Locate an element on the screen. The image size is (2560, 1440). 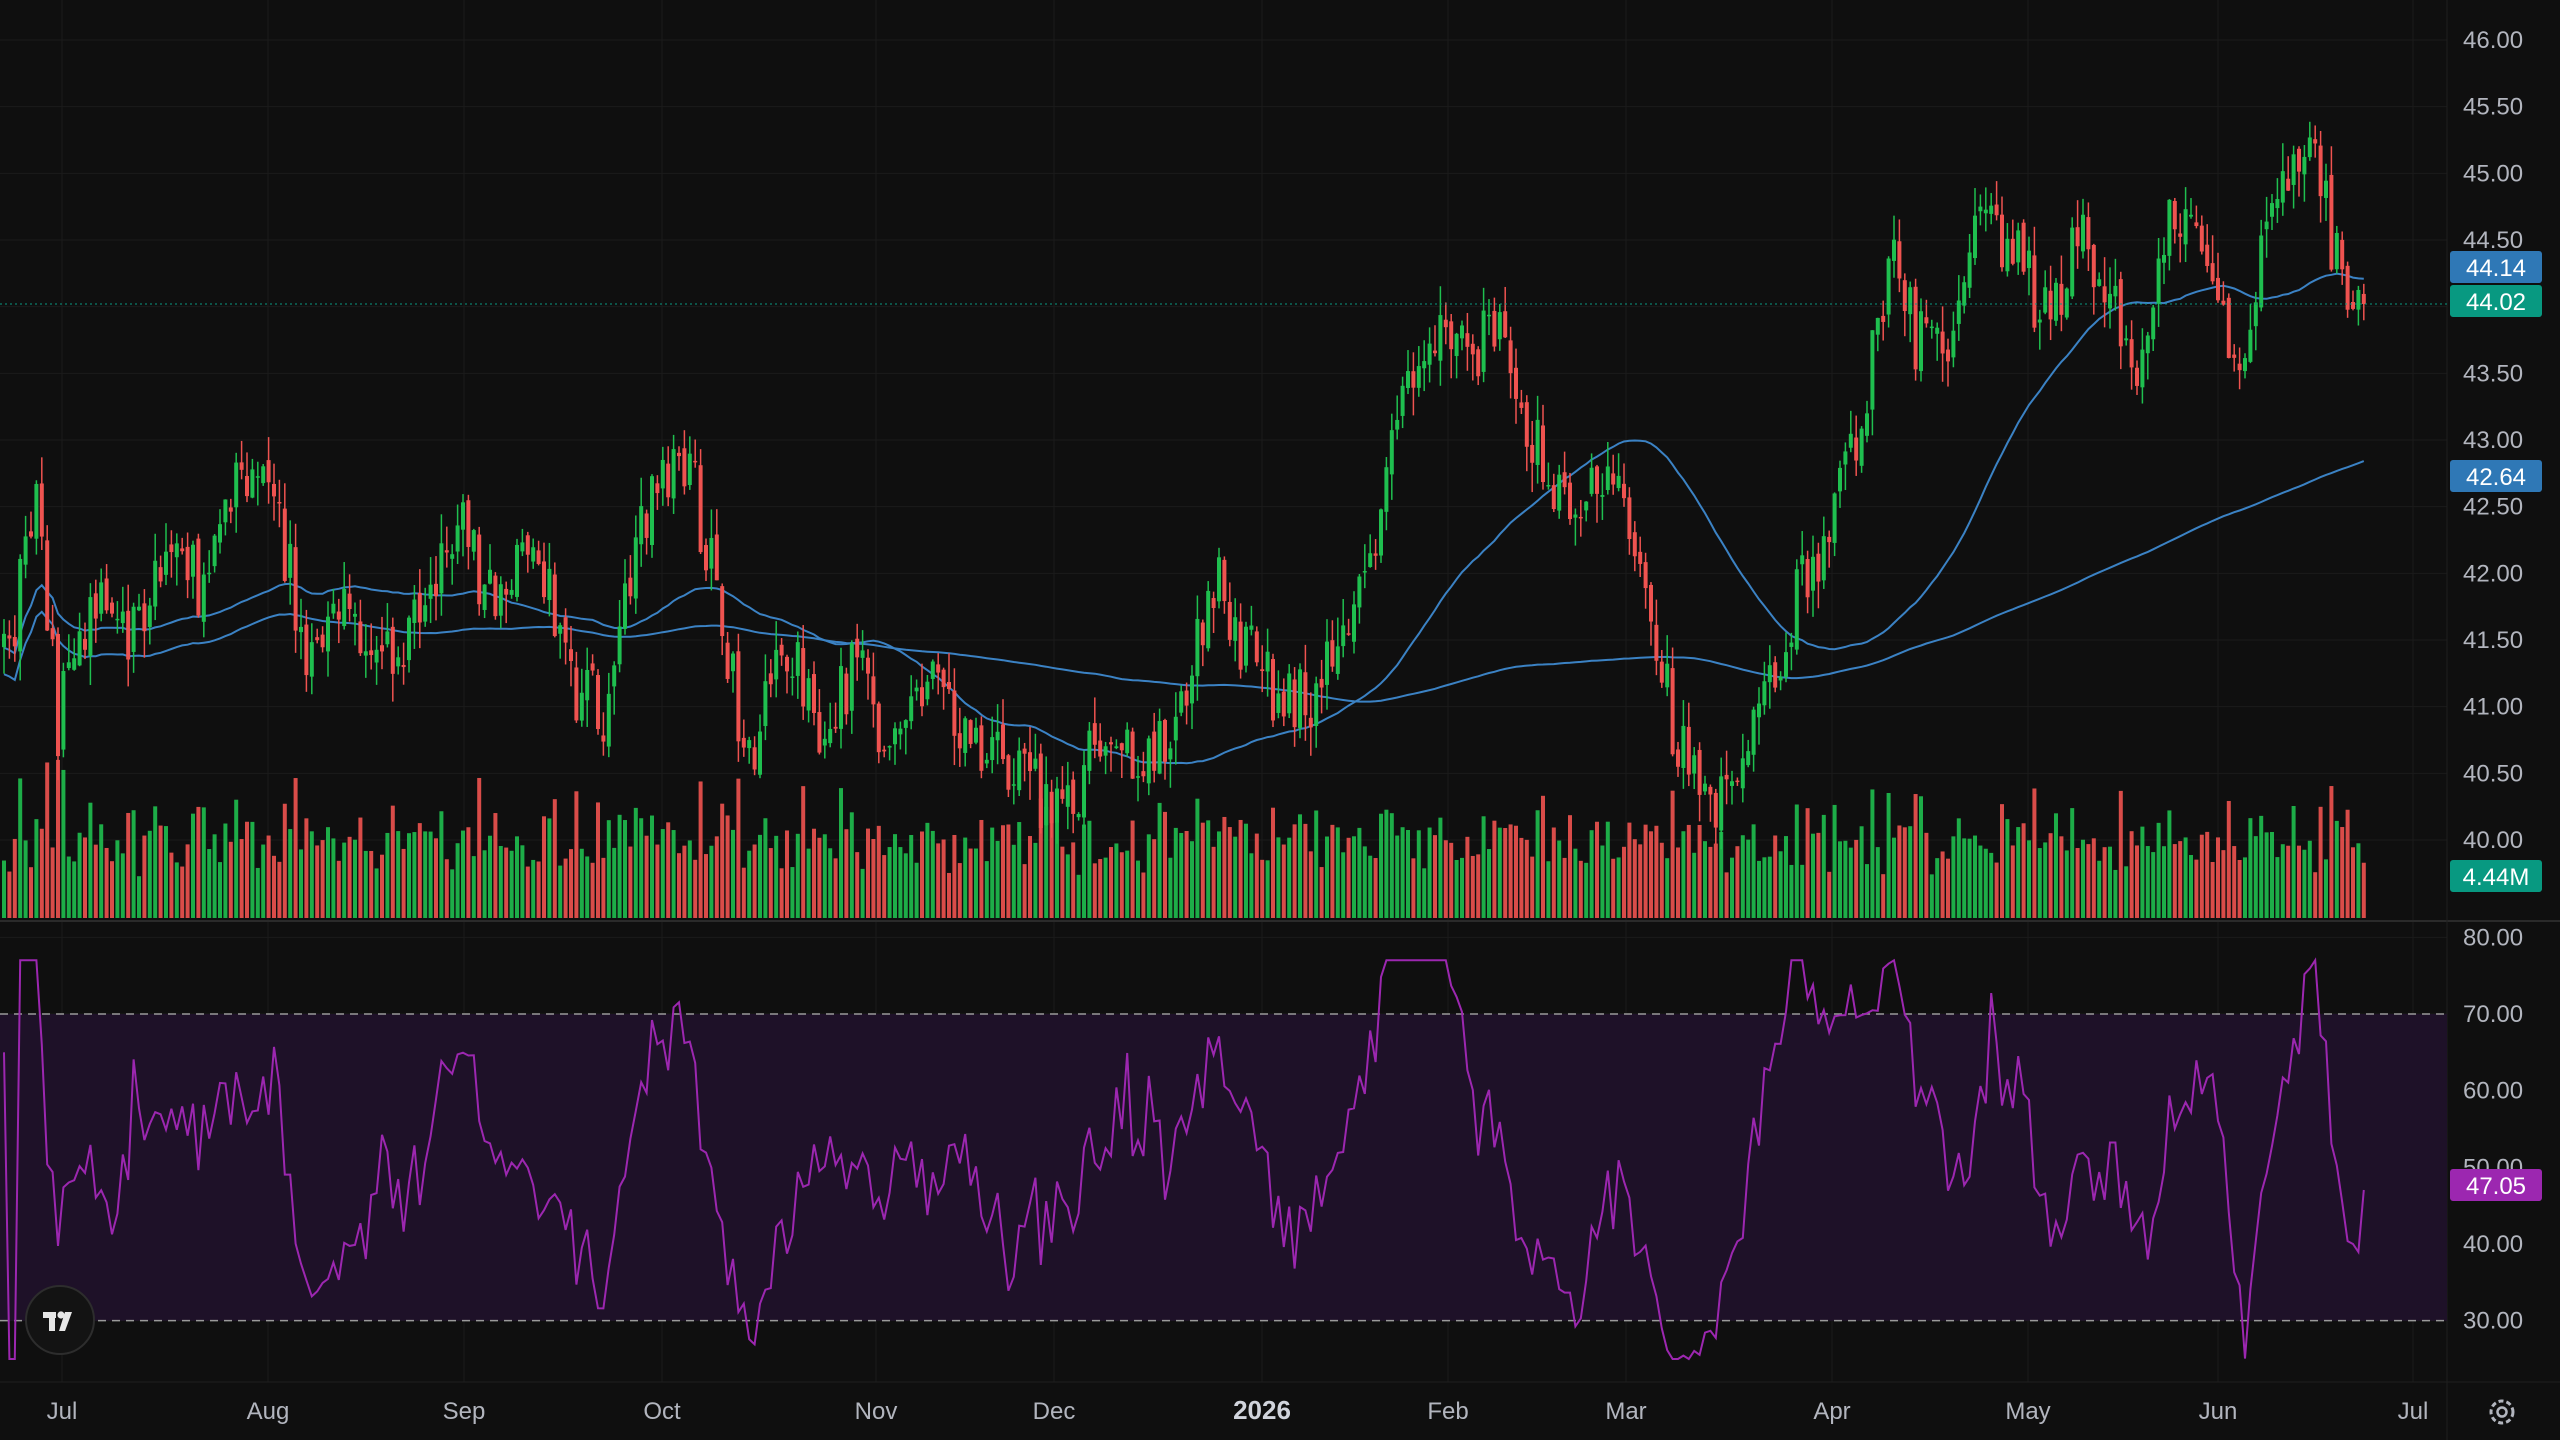
time-tick-label: 2026 is located at coordinates (1262, 1410).